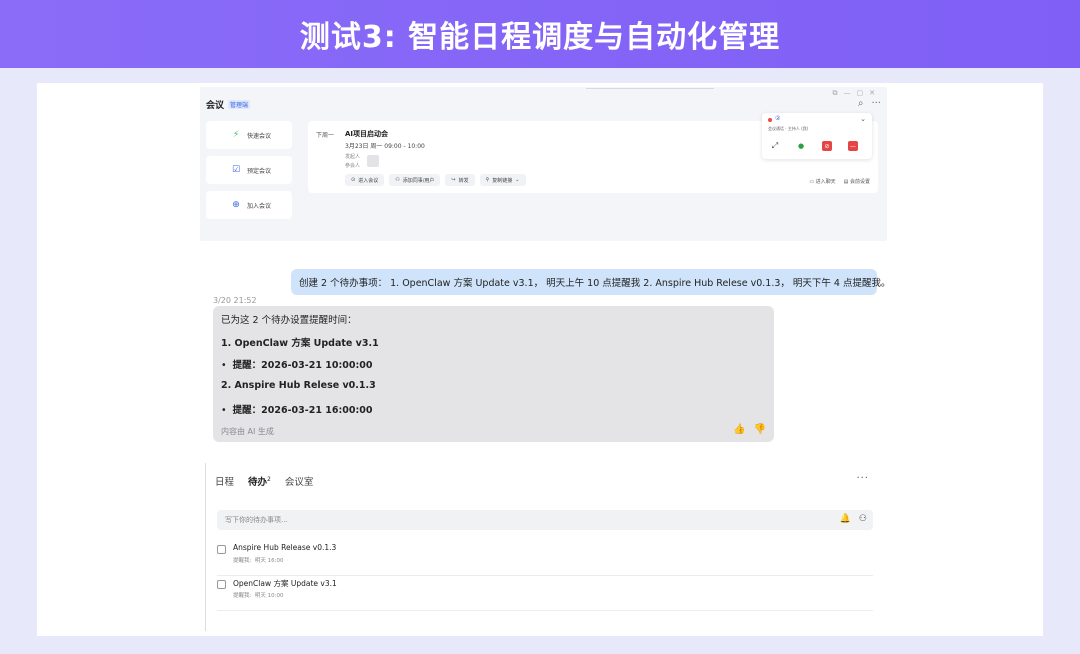 This screenshot has height=654, width=1080. What do you see at coordinates (224, 481) in the screenshot?
I see `tab-schedule: 日程` at bounding box center [224, 481].